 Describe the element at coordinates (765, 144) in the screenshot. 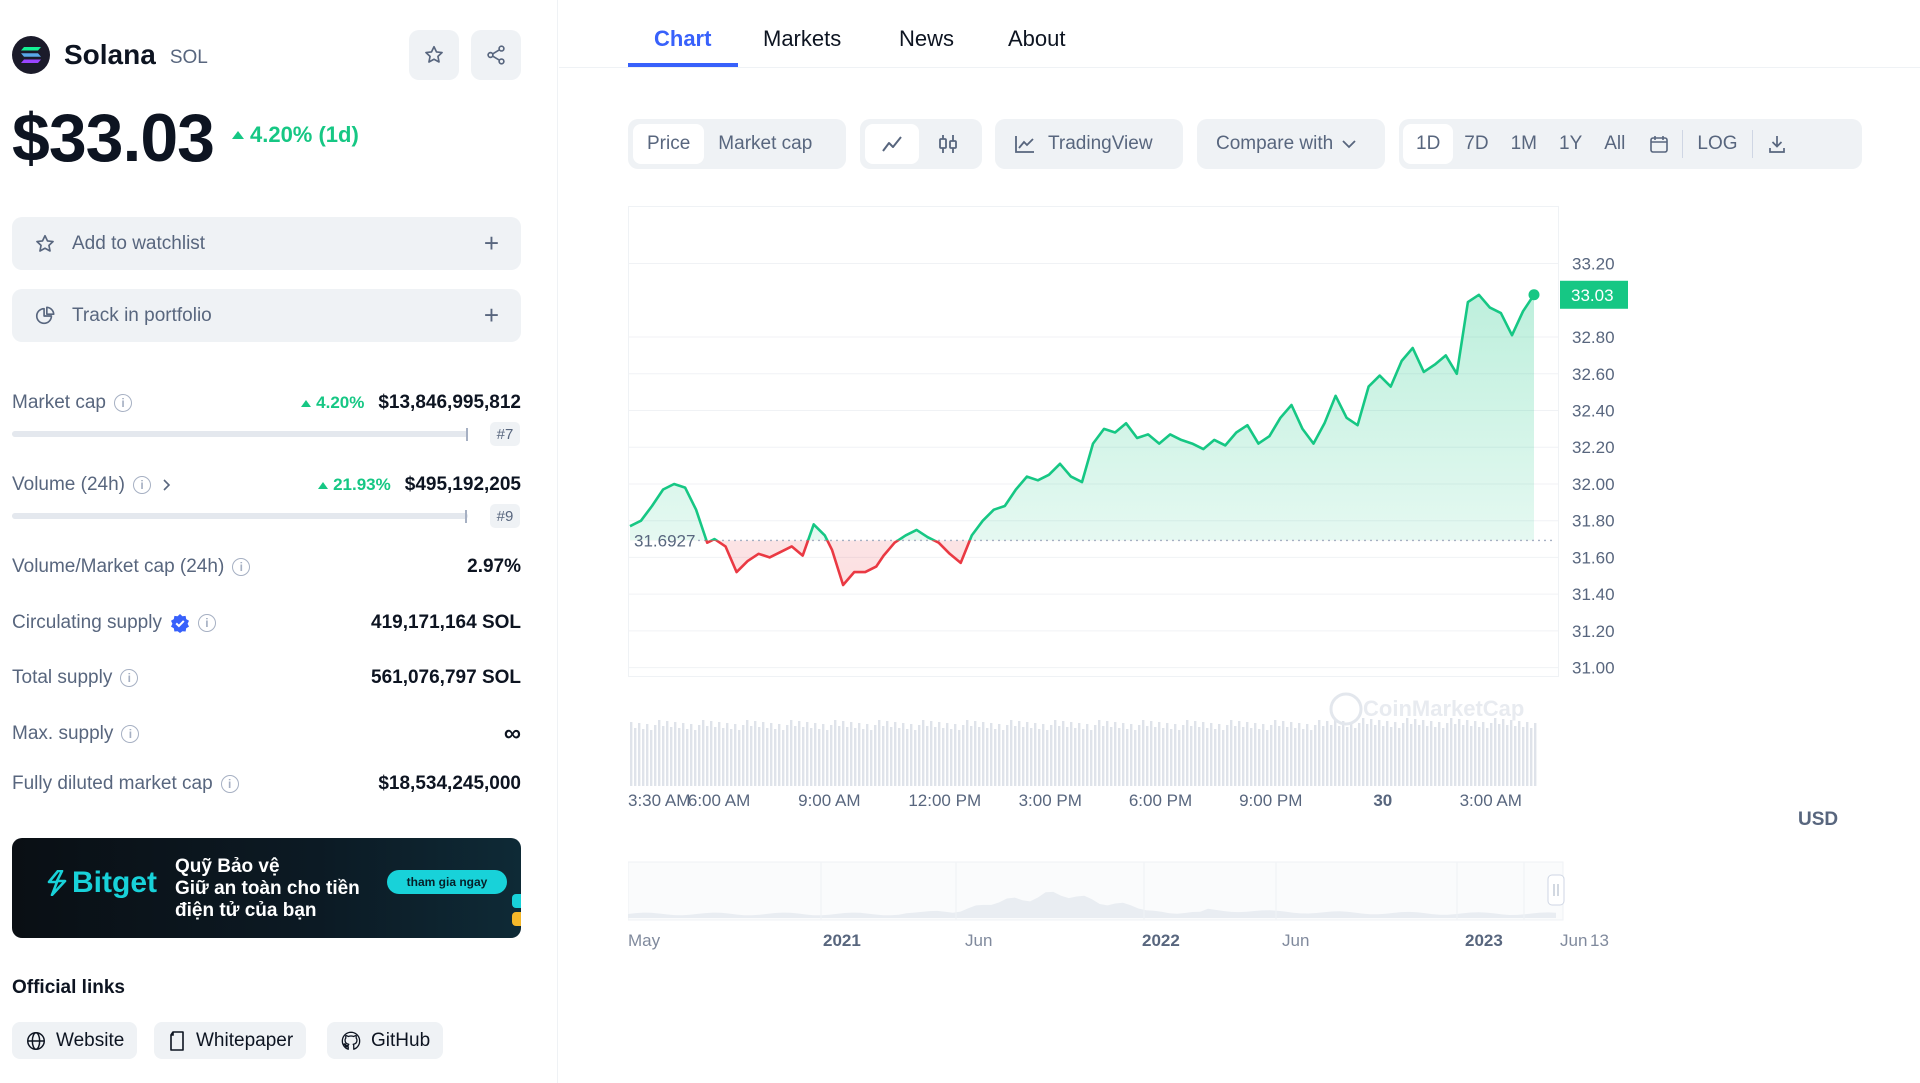

I see `market-cap-toggle-button: Market cap` at that location.